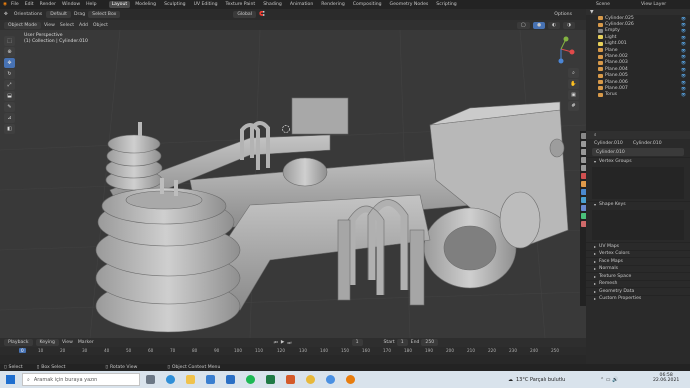 The height and width of the screenshot is (388, 690). What do you see at coordinates (100, 25) in the screenshot?
I see `object-menu: Object` at bounding box center [100, 25].